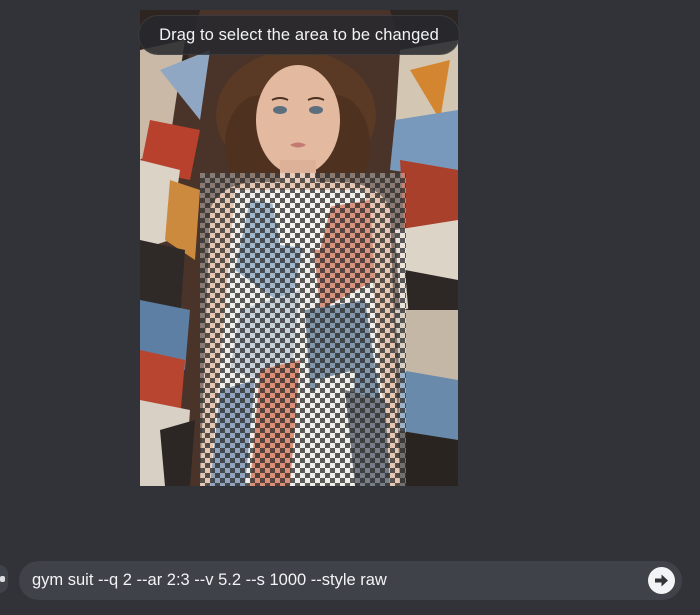  I want to click on side-toggle-button, so click(4, 579).